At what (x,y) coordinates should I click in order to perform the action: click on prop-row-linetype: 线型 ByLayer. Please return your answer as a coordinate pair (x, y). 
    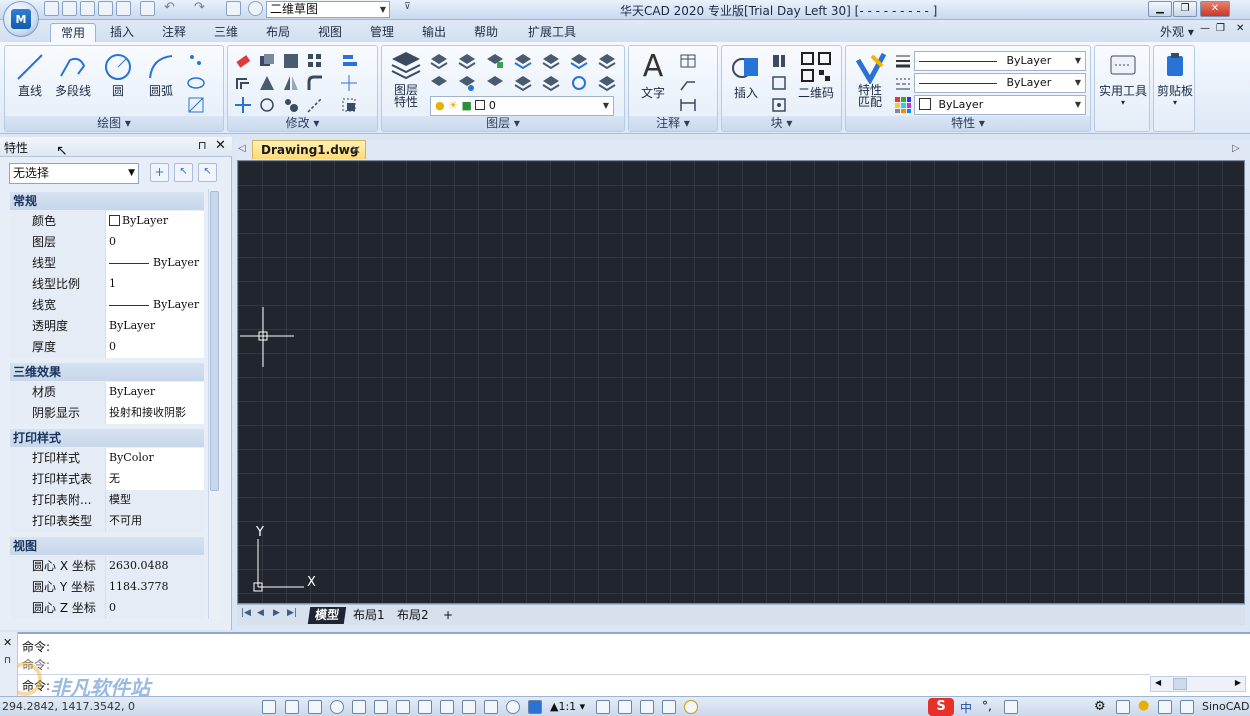
    Looking at the image, I should click on (107, 263).